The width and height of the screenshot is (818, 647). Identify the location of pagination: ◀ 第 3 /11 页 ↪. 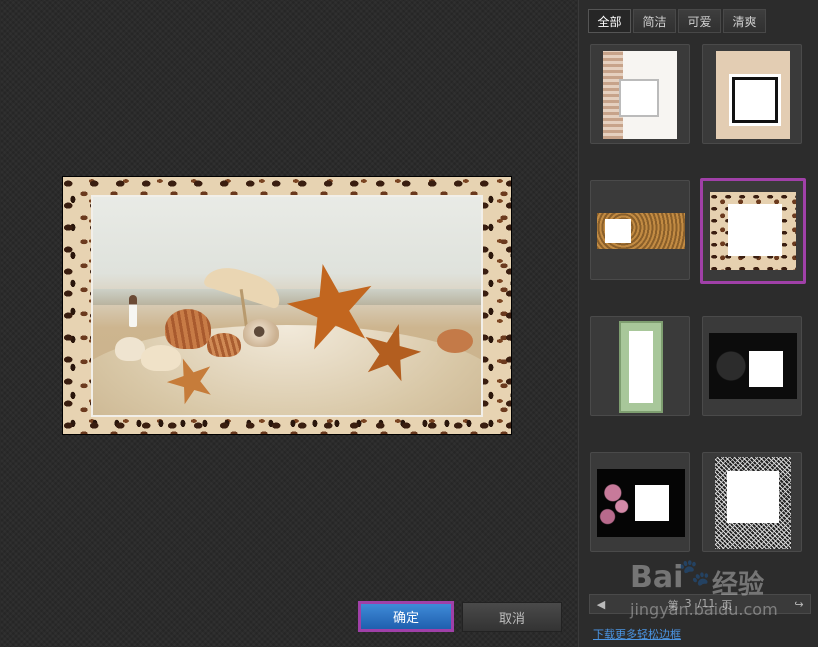
(700, 604).